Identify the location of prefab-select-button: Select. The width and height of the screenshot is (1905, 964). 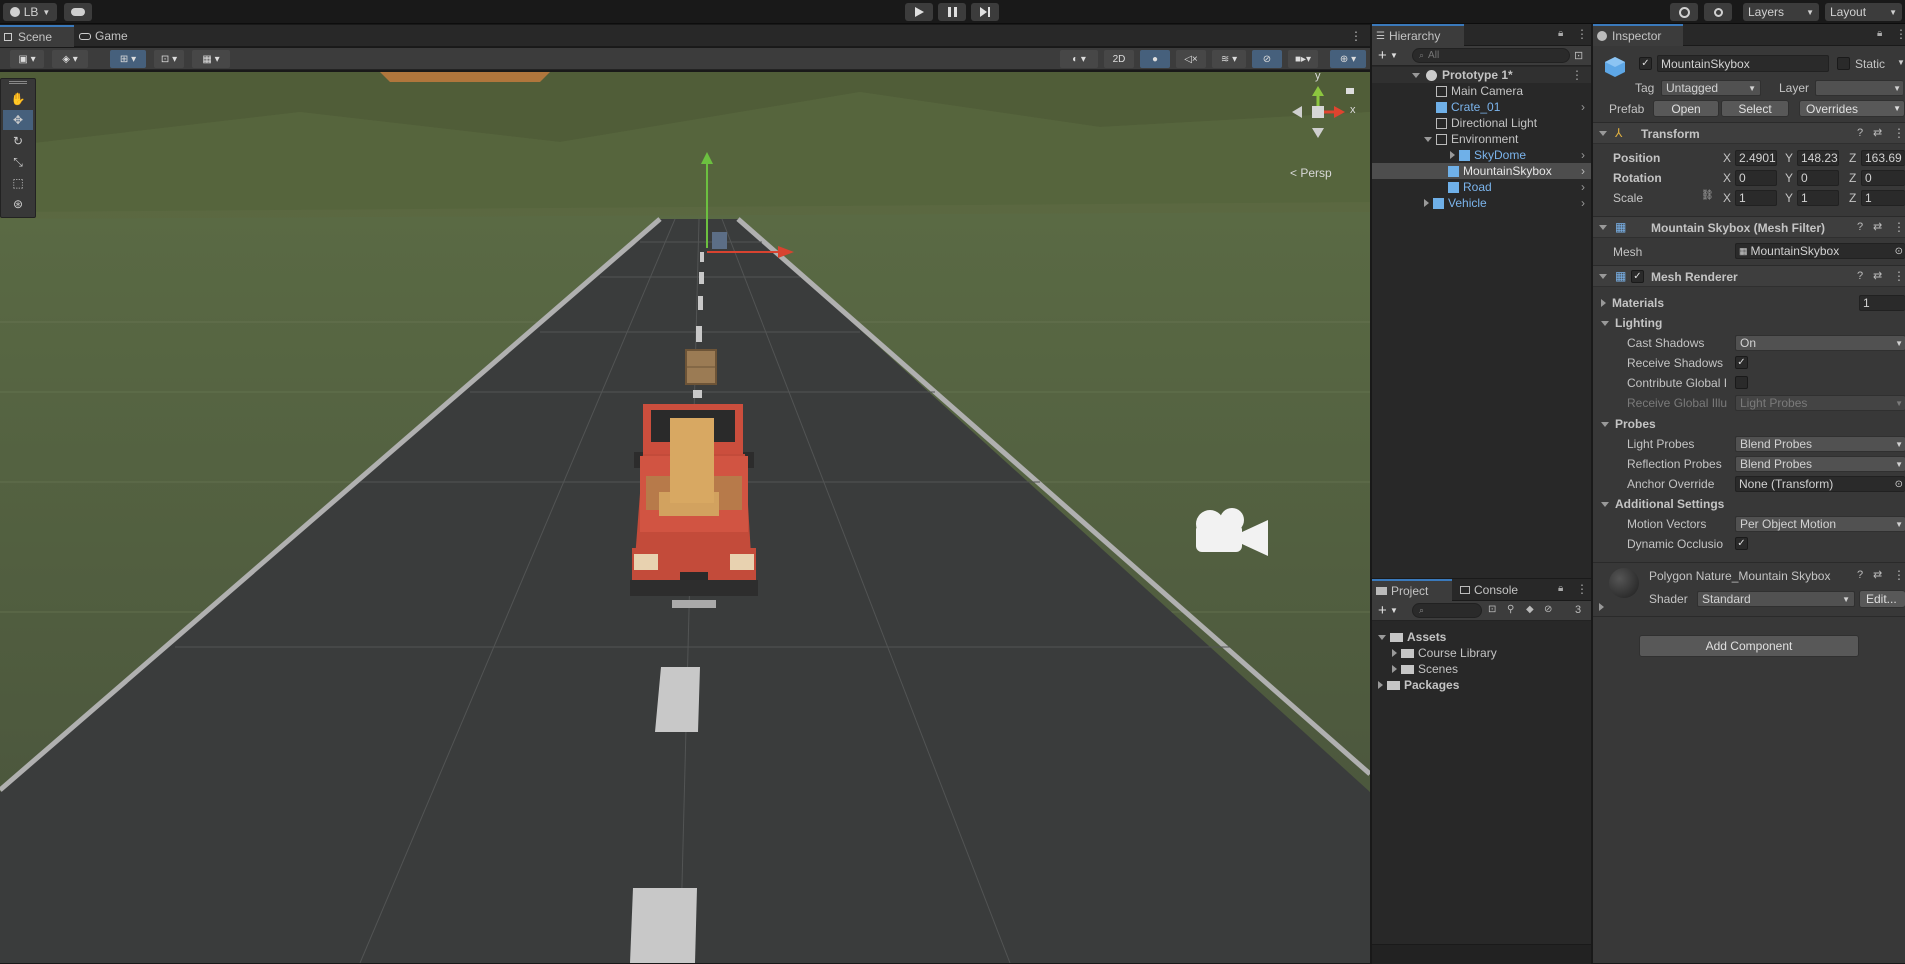
(1755, 108).